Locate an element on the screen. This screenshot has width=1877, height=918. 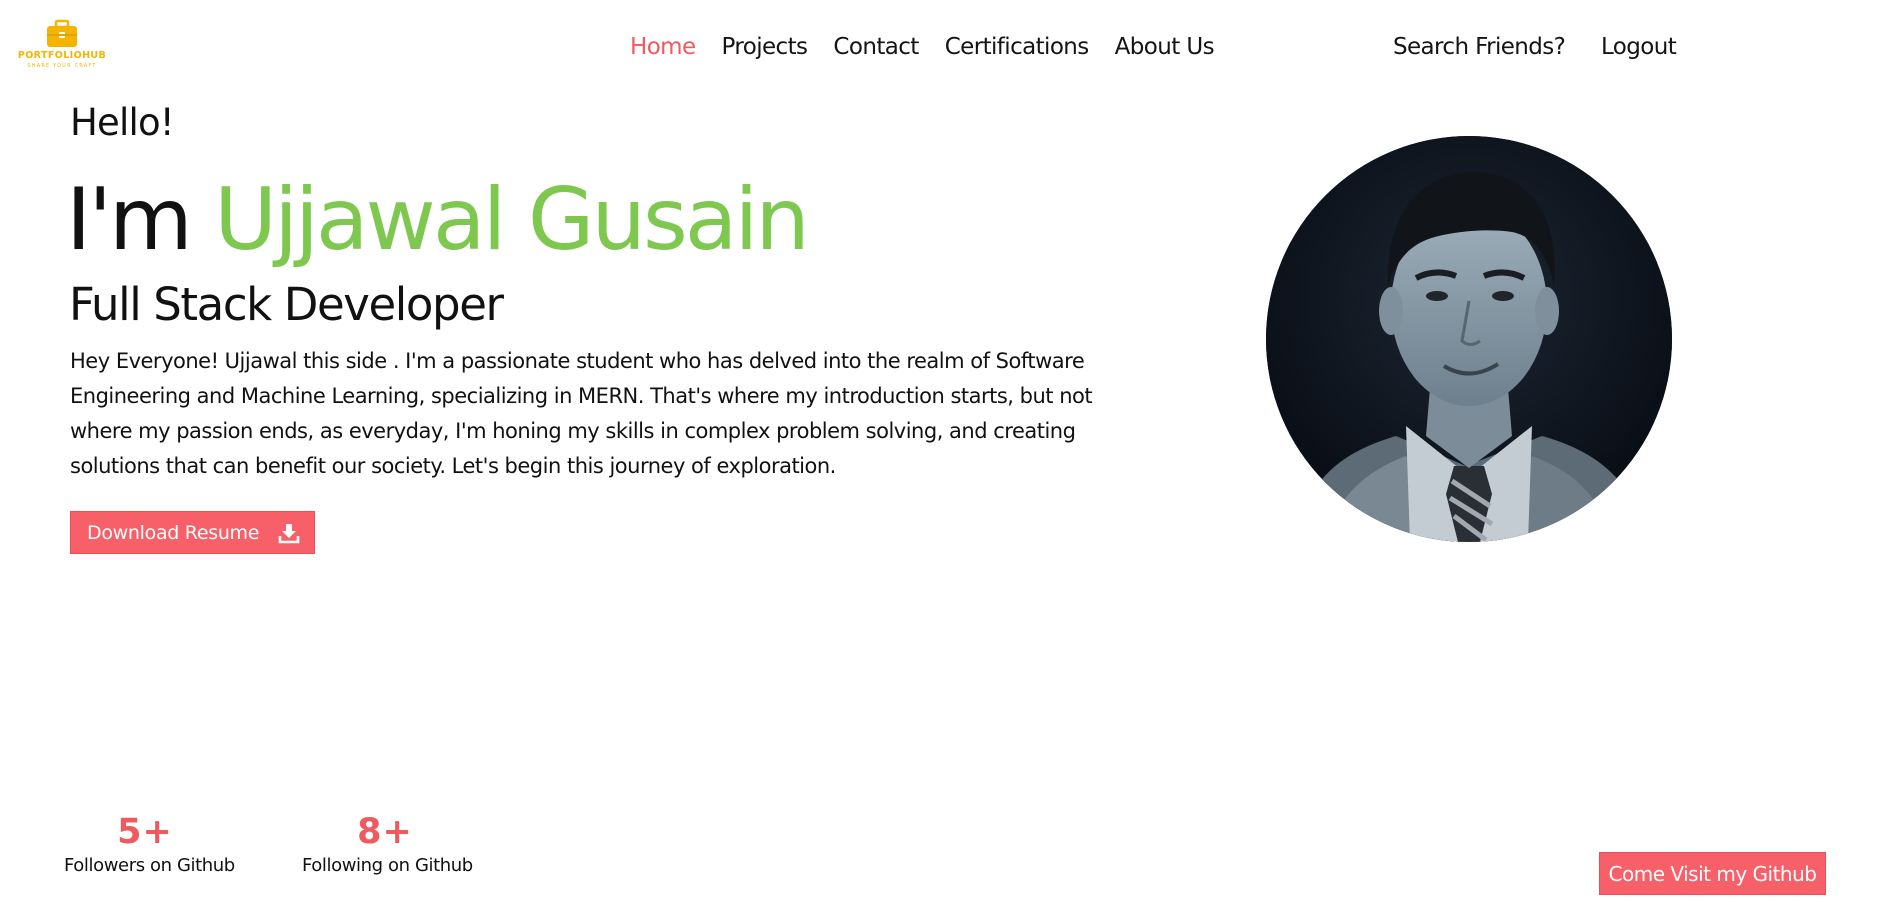
download-resume-label: Download Resume is located at coordinates (173, 532).